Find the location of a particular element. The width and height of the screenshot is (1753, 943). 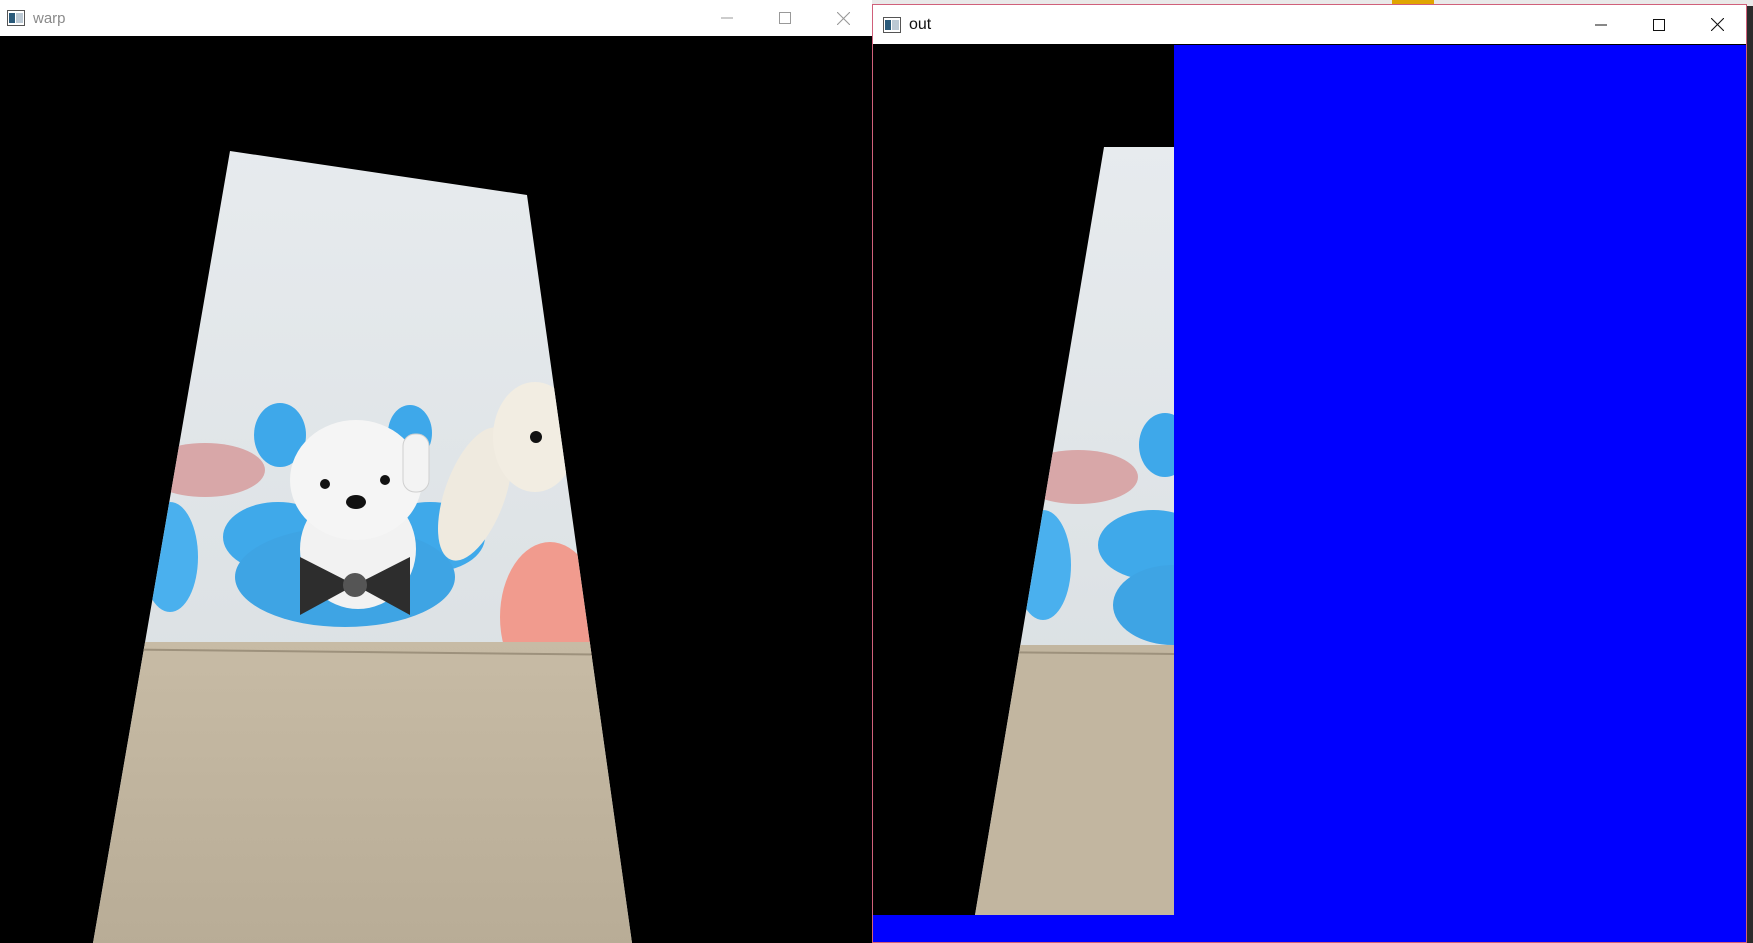

warp-window-title: warp is located at coordinates (49, 18).